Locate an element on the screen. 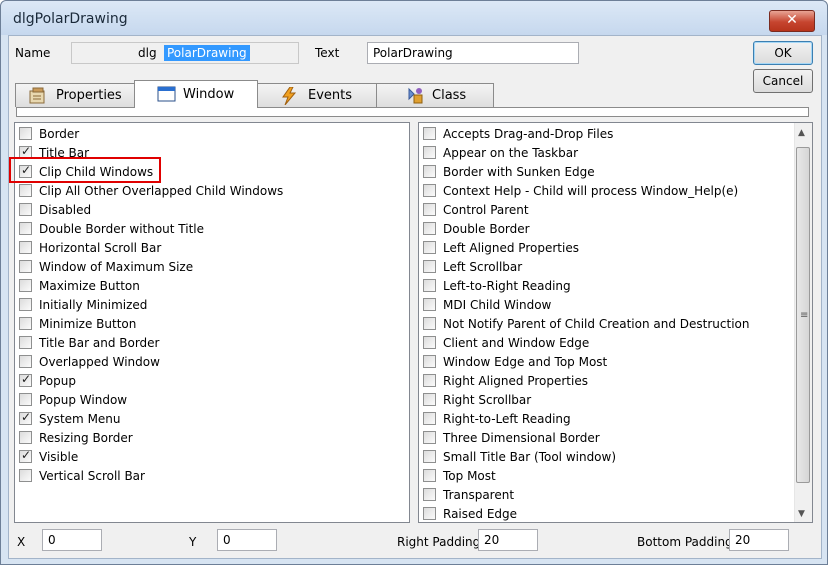 Image resolution: width=828 pixels, height=565 pixels. list-item-label: Raised Edge is located at coordinates (480, 514).